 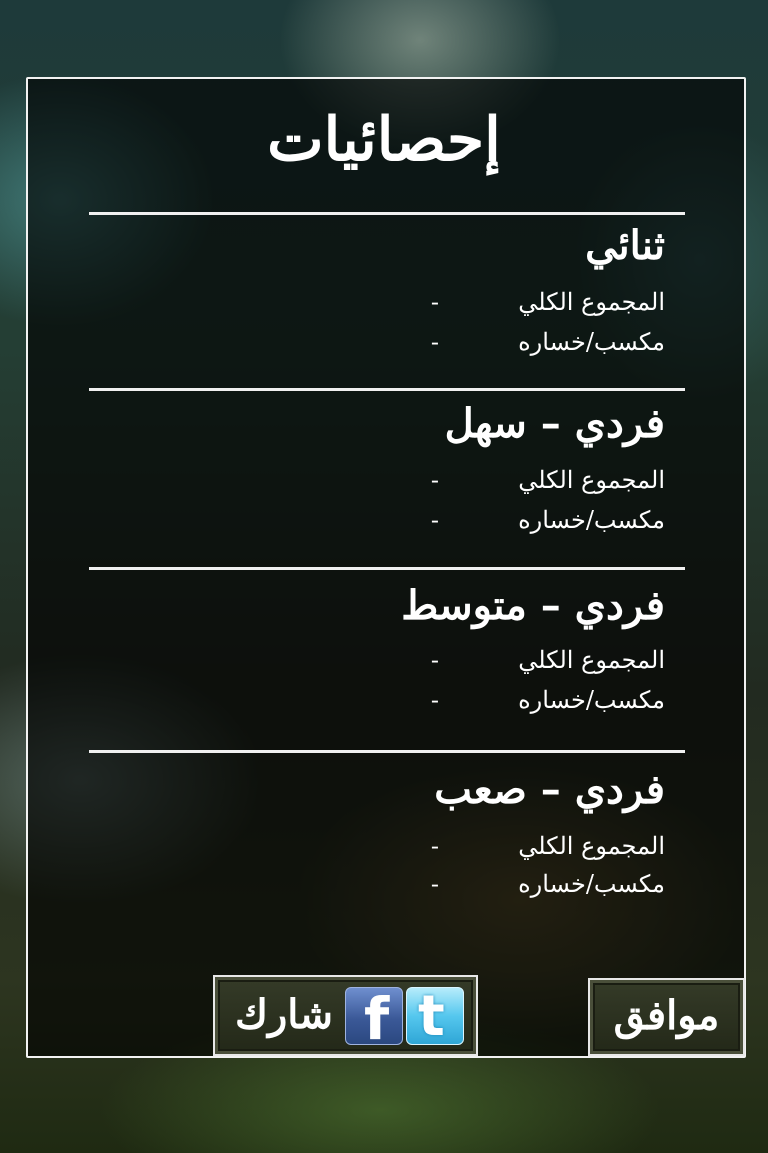 I want to click on share-button-label: شارك, so click(x=284, y=1014).